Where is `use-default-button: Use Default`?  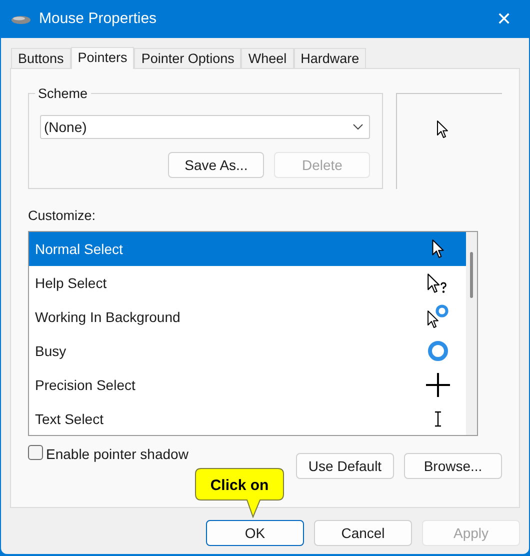 use-default-button: Use Default is located at coordinates (345, 466).